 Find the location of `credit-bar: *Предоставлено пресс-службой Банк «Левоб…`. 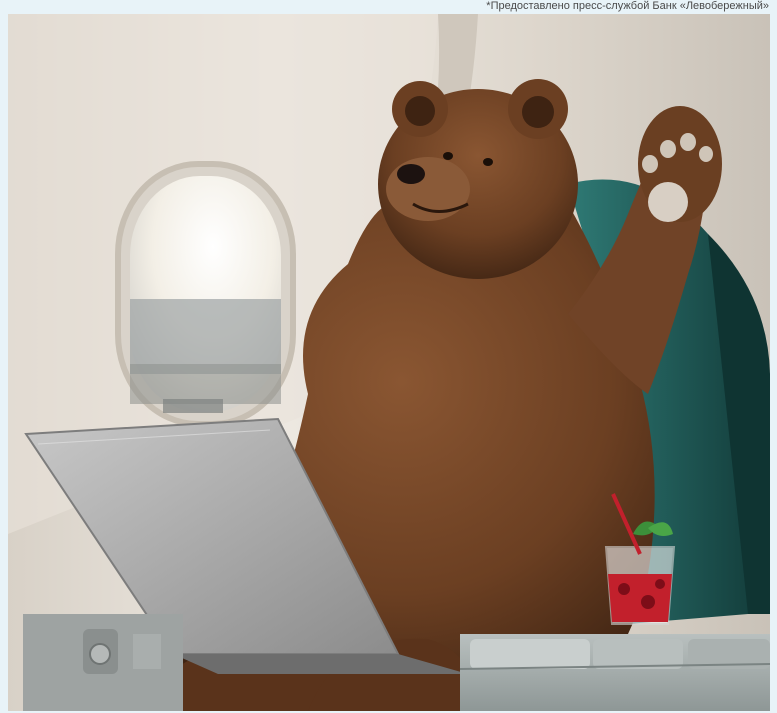

credit-bar: *Предоставлено пресс-службой Банк «Левоб… is located at coordinates (388, 7).